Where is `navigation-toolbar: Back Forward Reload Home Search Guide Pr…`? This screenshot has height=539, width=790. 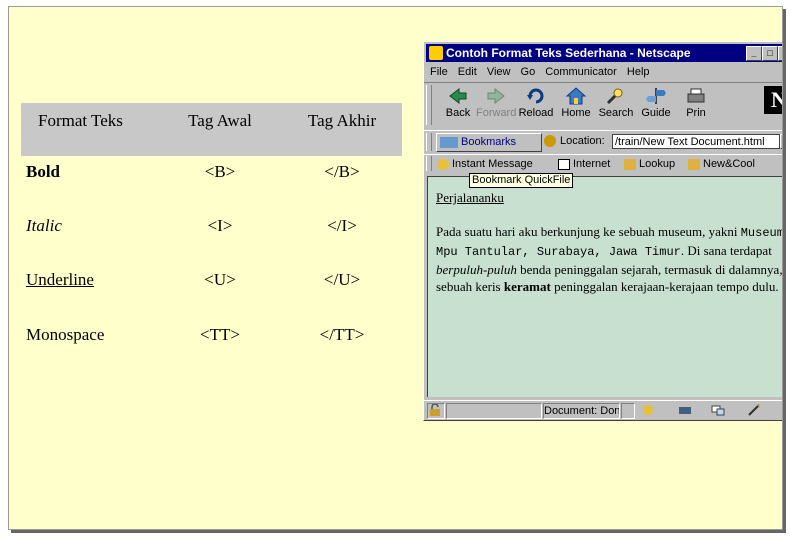
navigation-toolbar: Back Forward Reload Home Search Guide Pr… is located at coordinates (603, 104).